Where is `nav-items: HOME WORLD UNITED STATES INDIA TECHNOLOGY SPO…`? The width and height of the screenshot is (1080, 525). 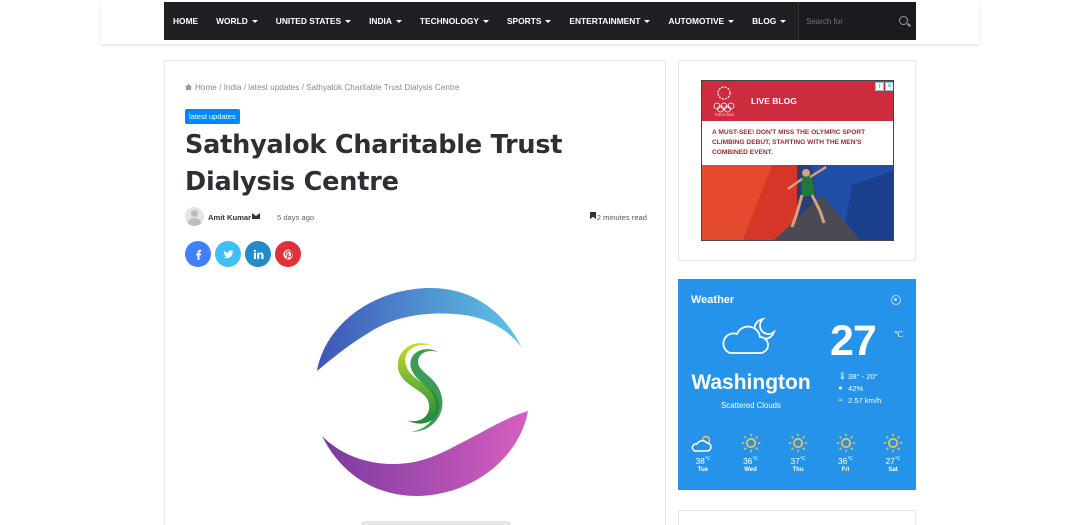
nav-items: HOME WORLD UNITED STATES INDIA TECHNOLOGY SPO… is located at coordinates (479, 21).